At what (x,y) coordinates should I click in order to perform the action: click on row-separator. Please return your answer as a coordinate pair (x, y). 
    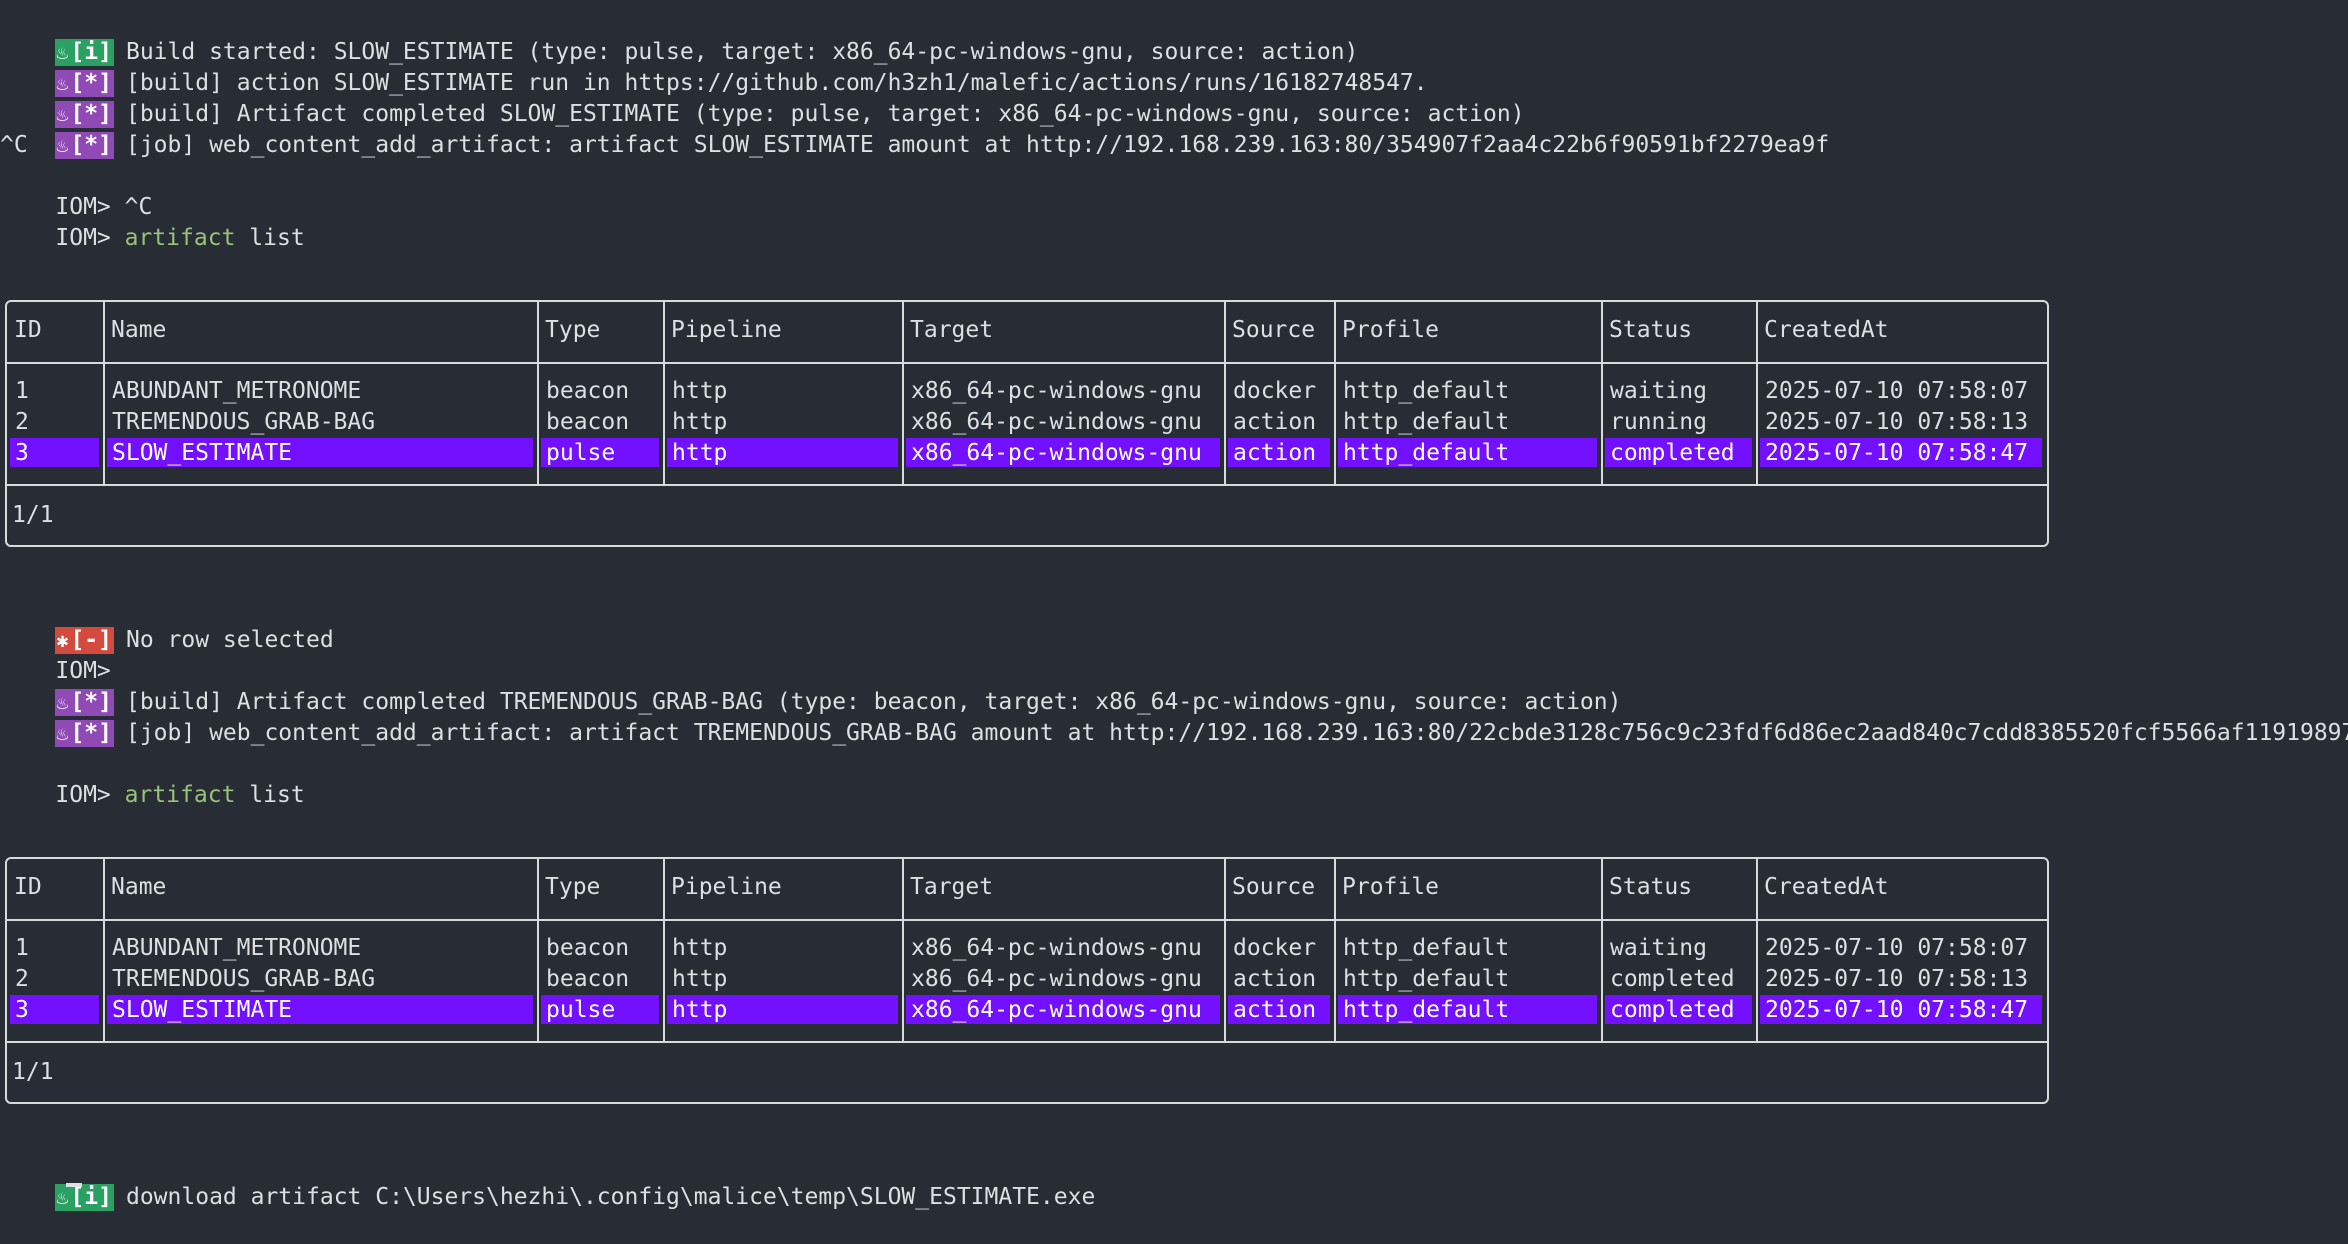
    Looking at the image, I should click on (1027, 920).